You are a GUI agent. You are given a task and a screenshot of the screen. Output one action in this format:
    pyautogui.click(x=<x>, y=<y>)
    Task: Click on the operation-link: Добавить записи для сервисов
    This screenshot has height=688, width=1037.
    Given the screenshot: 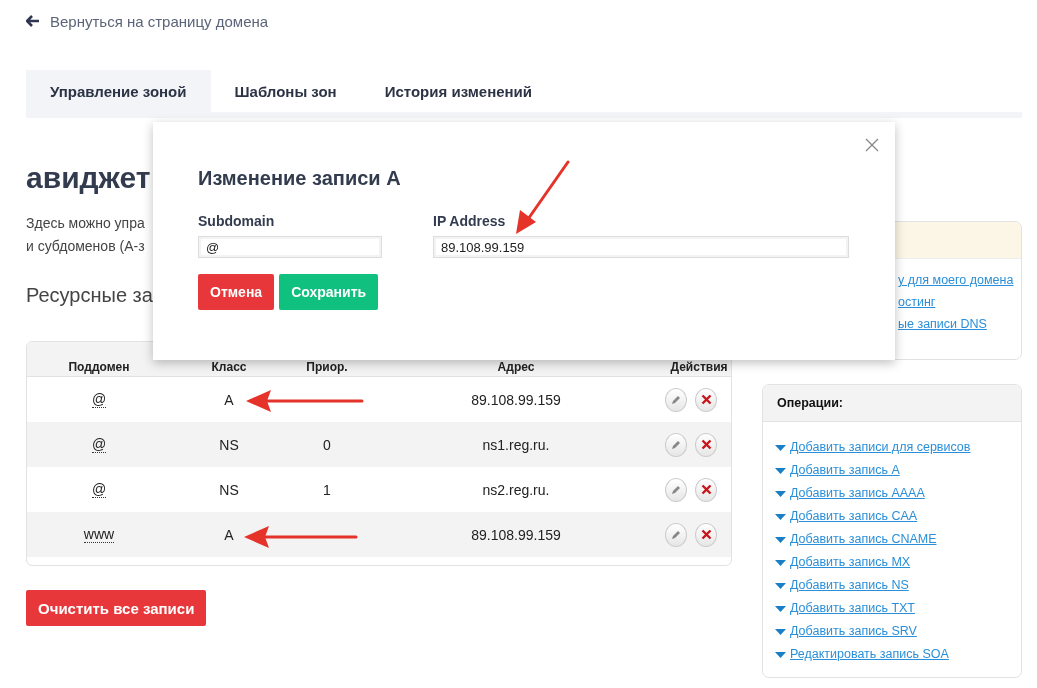 What is the action you would take?
    pyautogui.click(x=880, y=447)
    